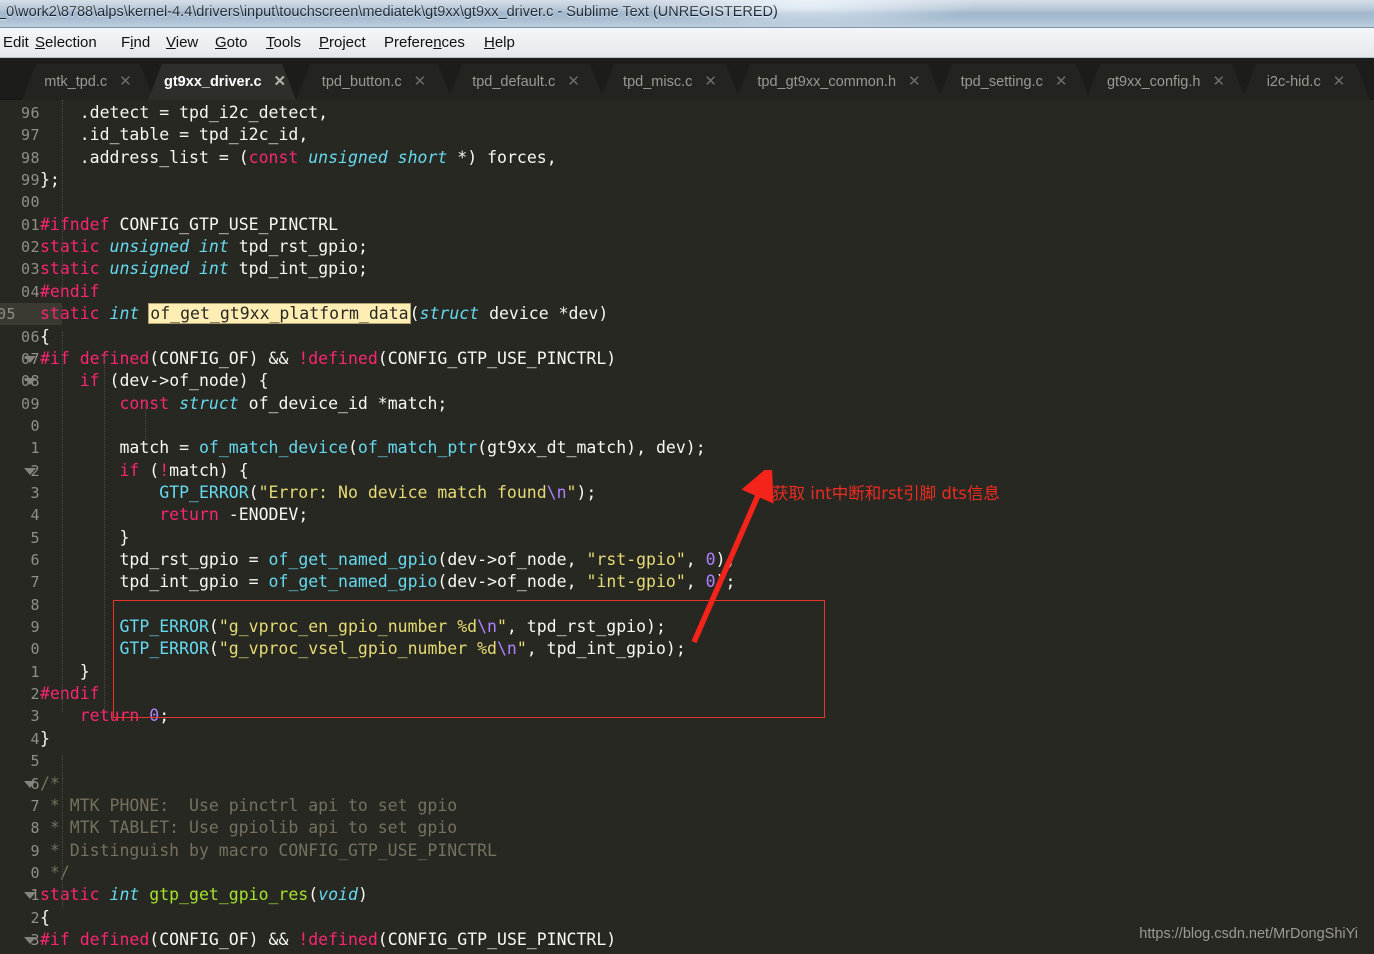 The image size is (1374, 954). Describe the element at coordinates (1153, 82) in the screenshot. I see `tab-label: gt9xx_config.h` at that location.